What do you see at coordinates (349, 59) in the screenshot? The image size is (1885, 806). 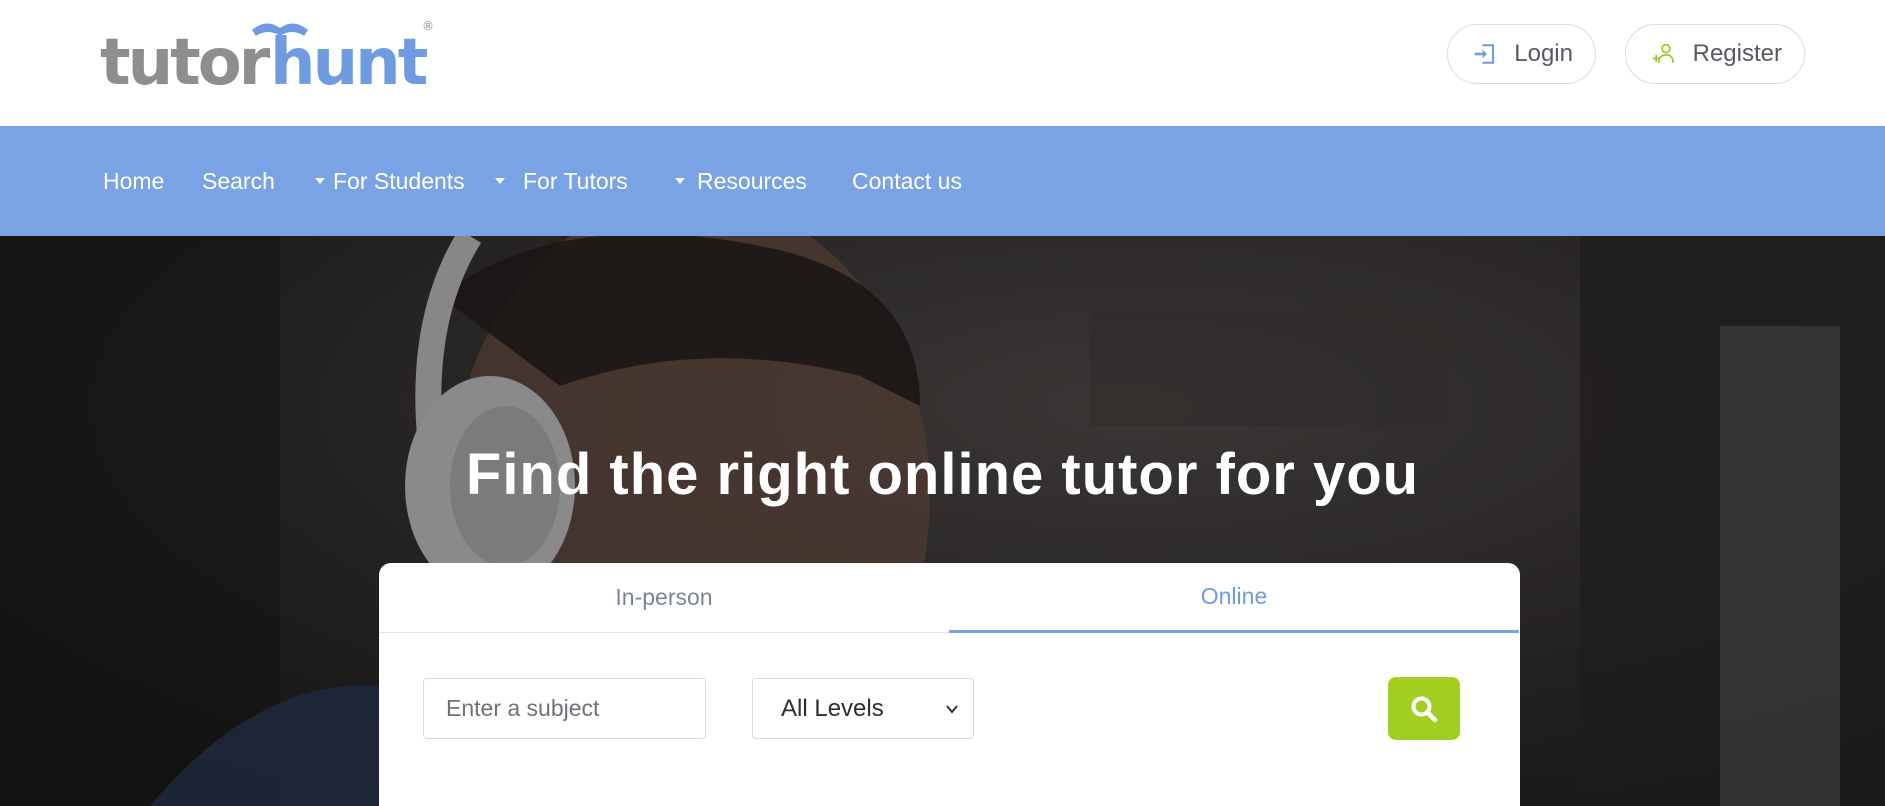 I see `logo-text-hunt: hunt` at bounding box center [349, 59].